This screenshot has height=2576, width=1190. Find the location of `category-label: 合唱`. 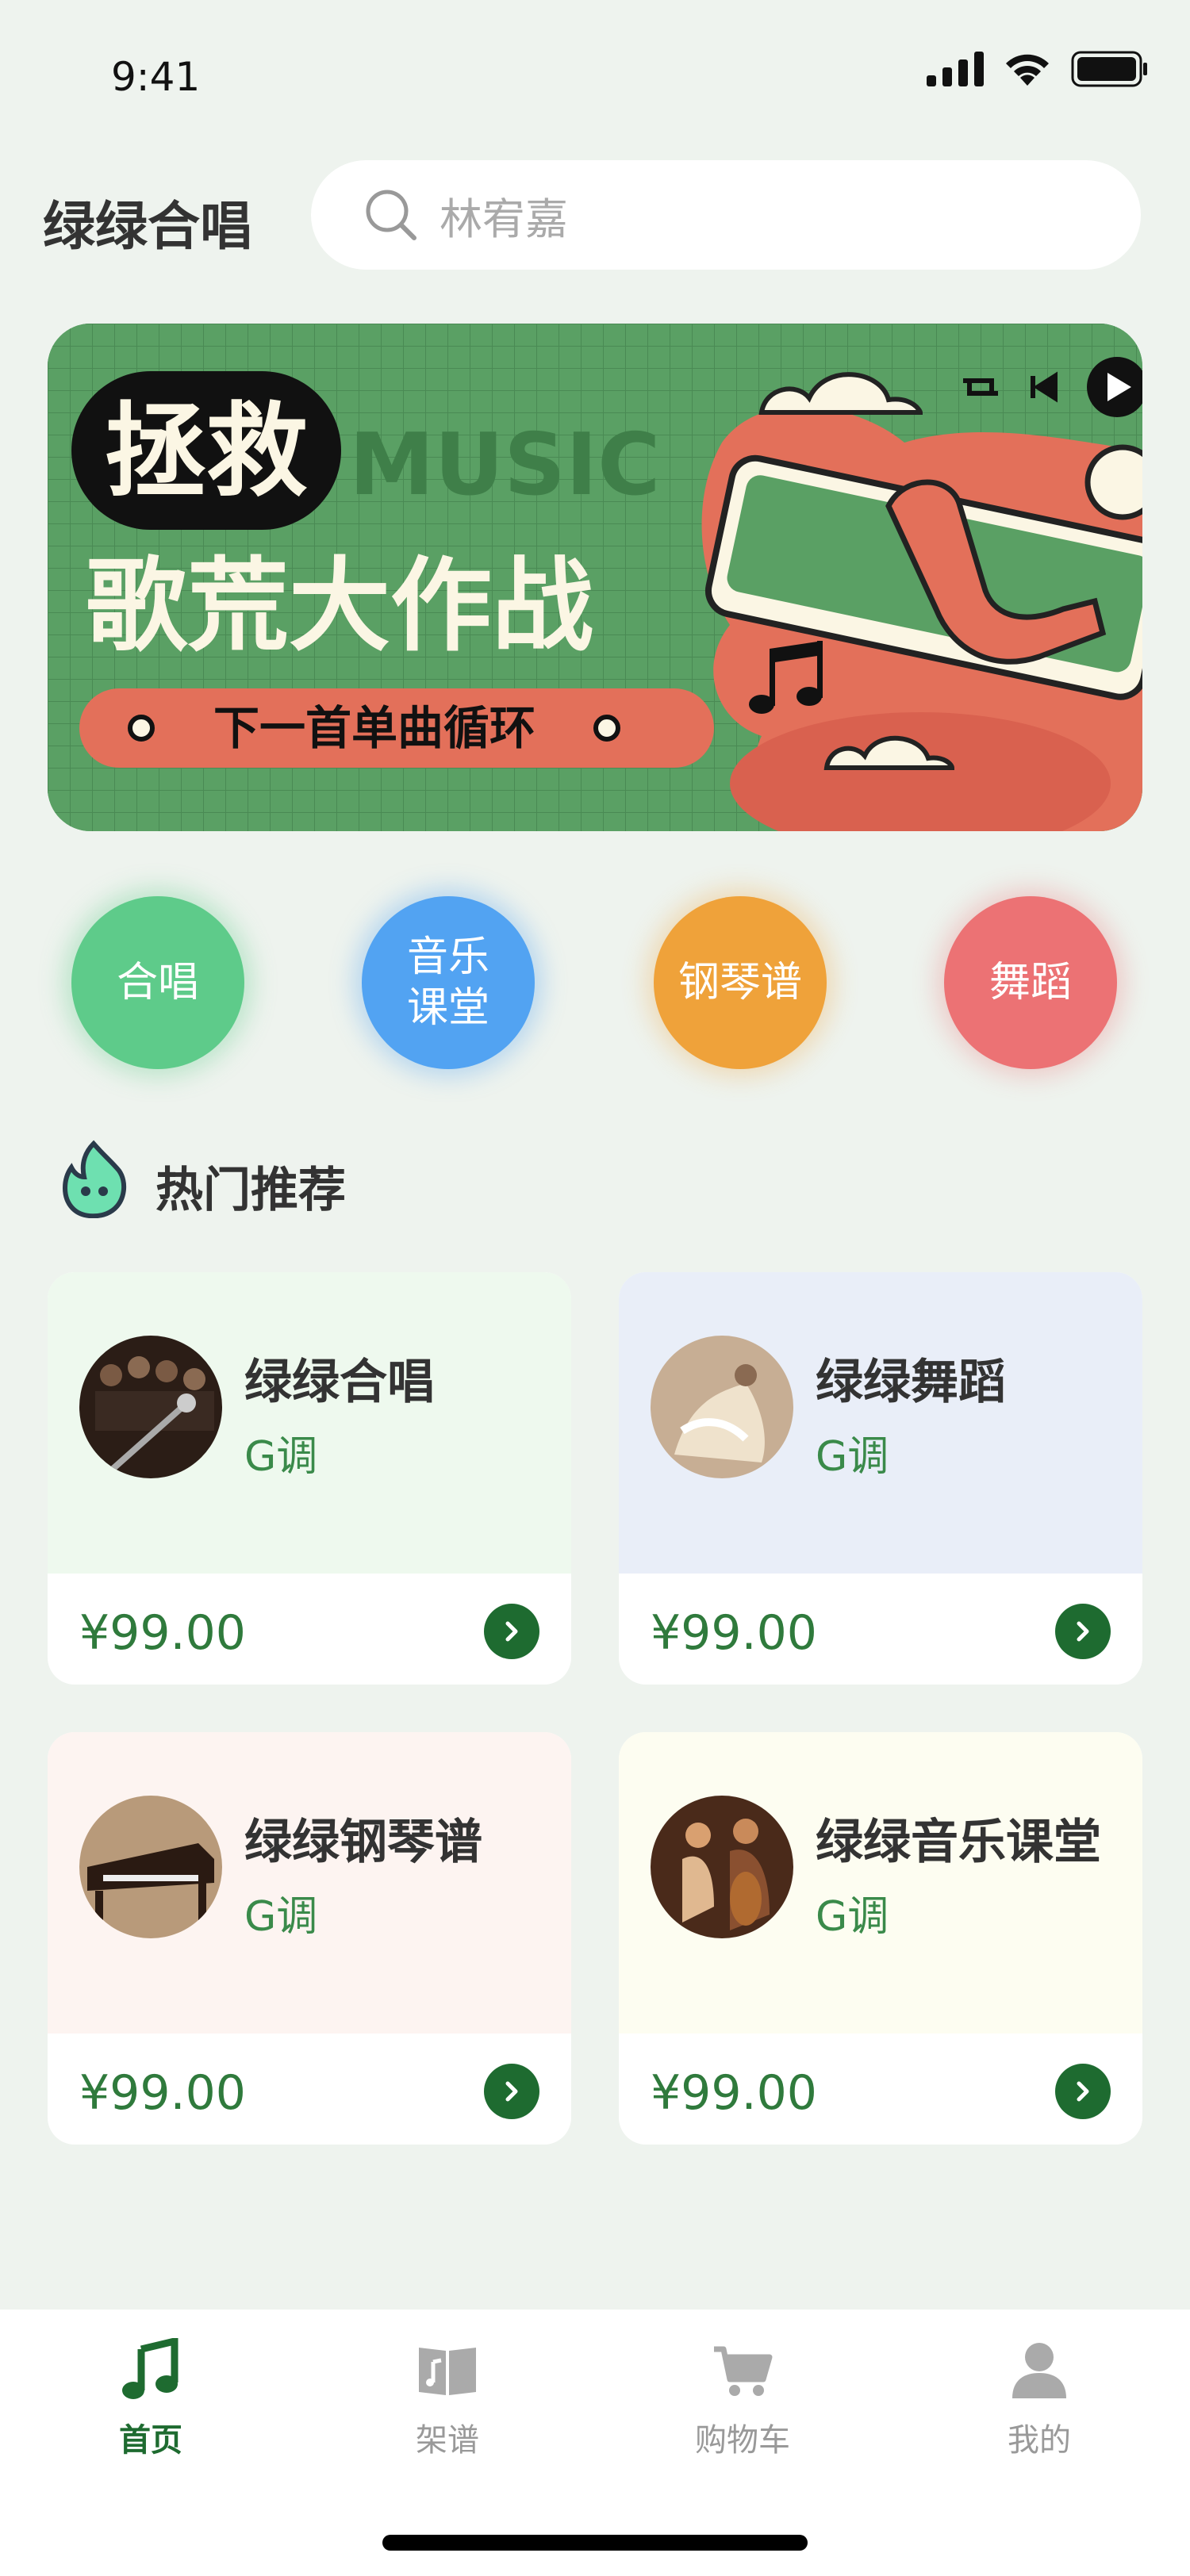

category-label: 合唱 is located at coordinates (157, 983).